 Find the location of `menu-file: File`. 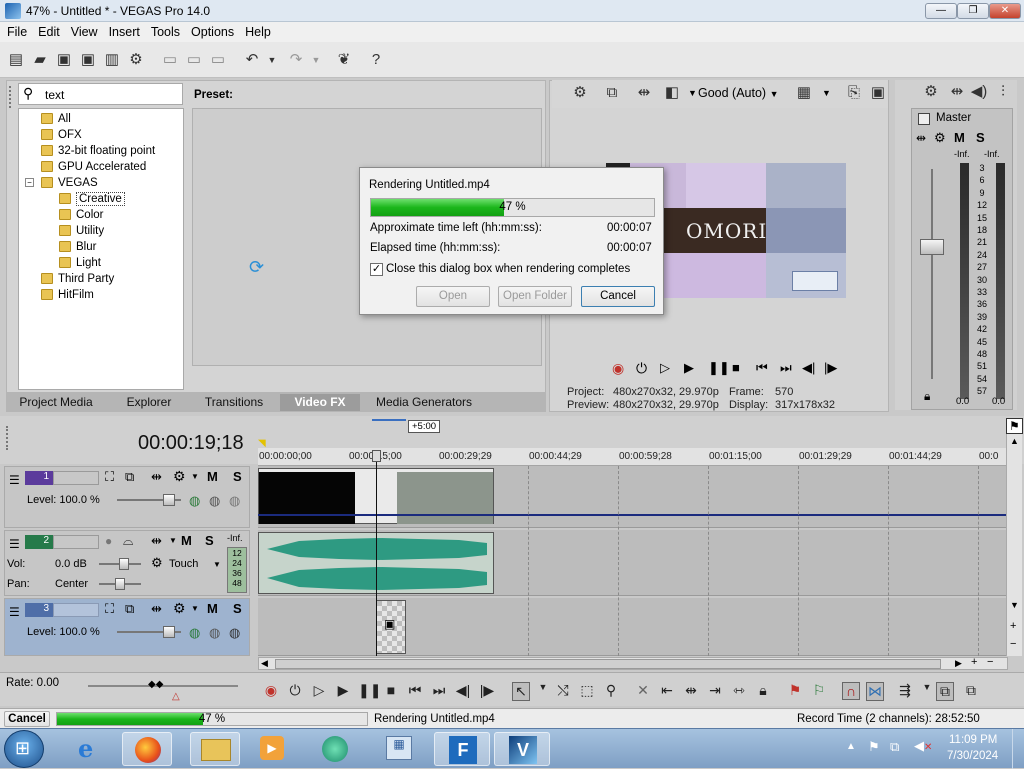

menu-file: File is located at coordinates (15, 30).